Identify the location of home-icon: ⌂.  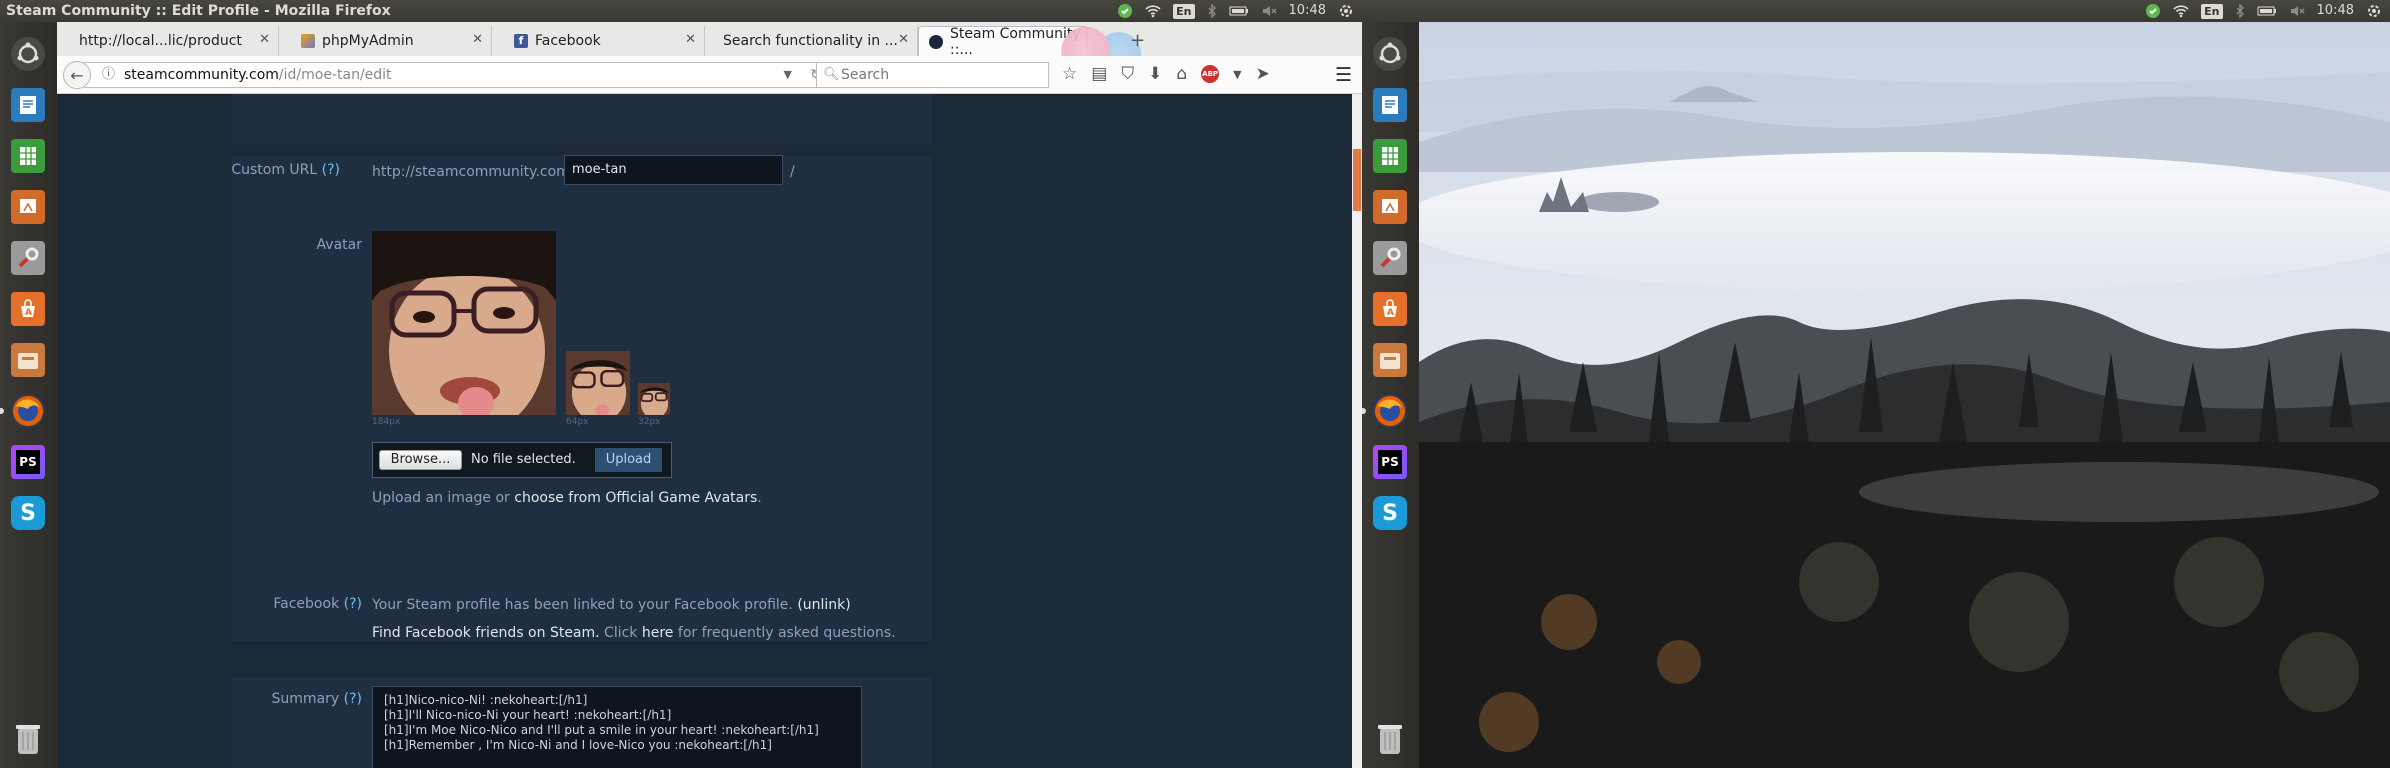
(1181, 74).